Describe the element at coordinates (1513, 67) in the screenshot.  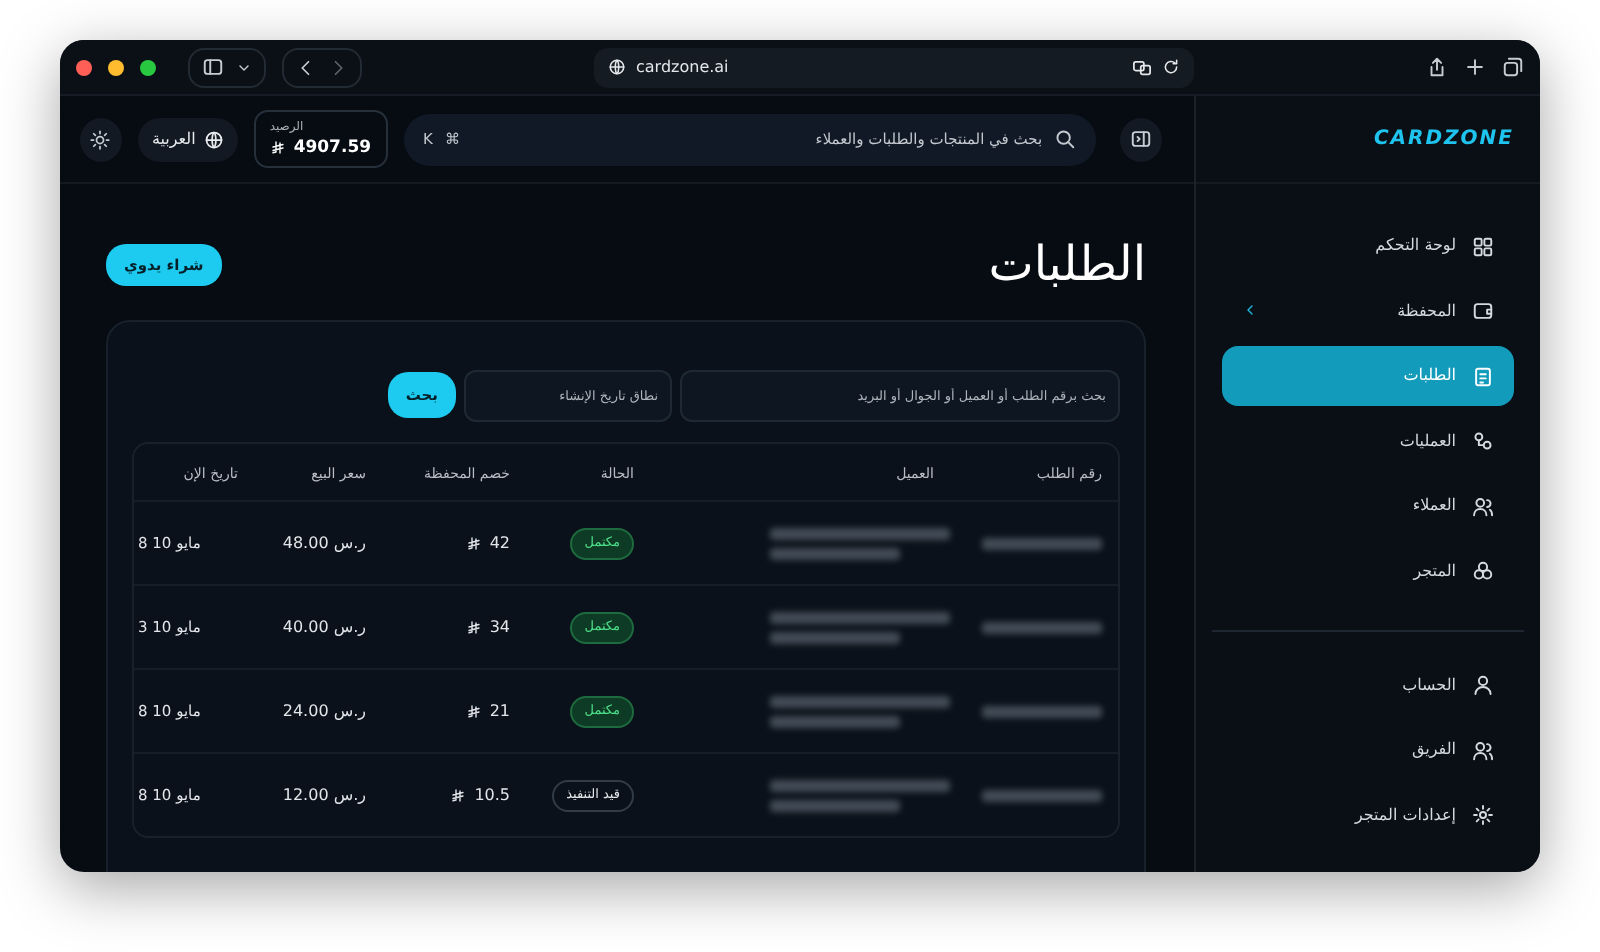
I see `tabs-icon` at that location.